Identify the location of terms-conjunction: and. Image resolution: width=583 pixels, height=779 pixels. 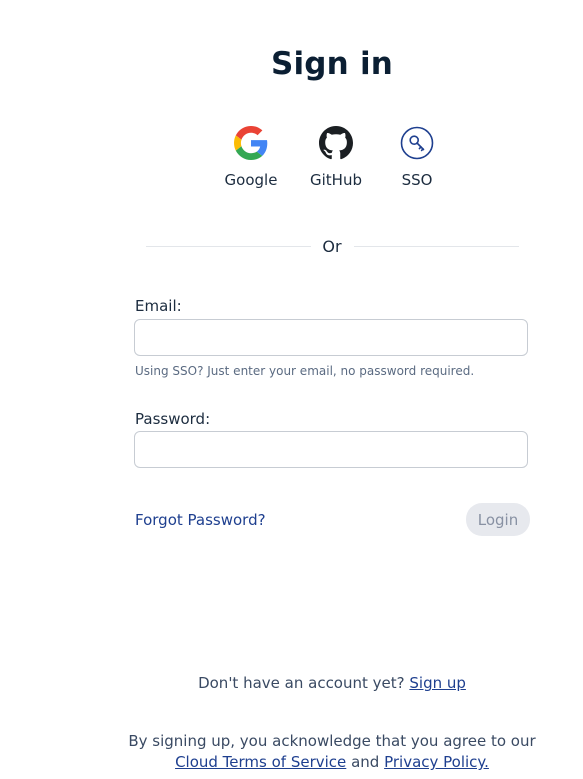
(365, 762).